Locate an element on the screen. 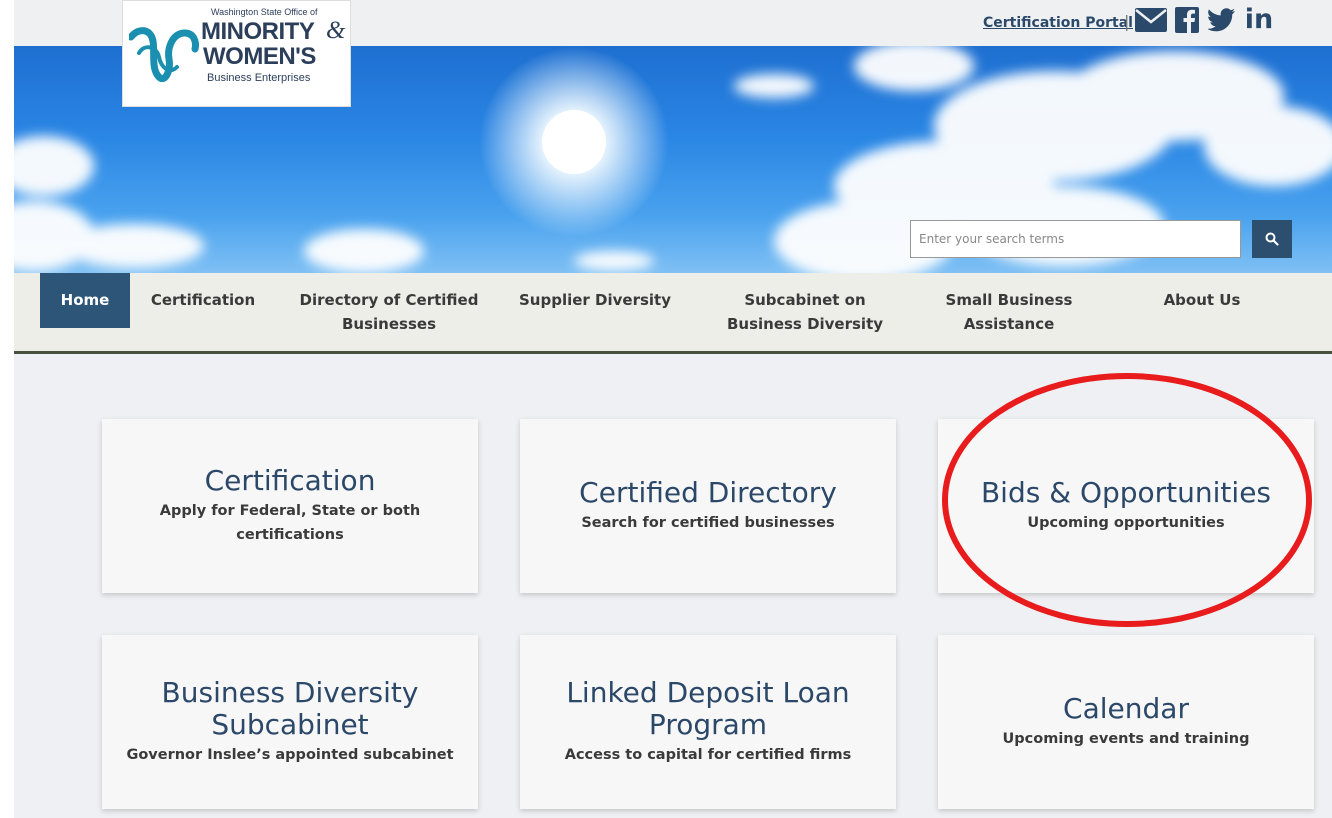  search-icon is located at coordinates (1272, 239).